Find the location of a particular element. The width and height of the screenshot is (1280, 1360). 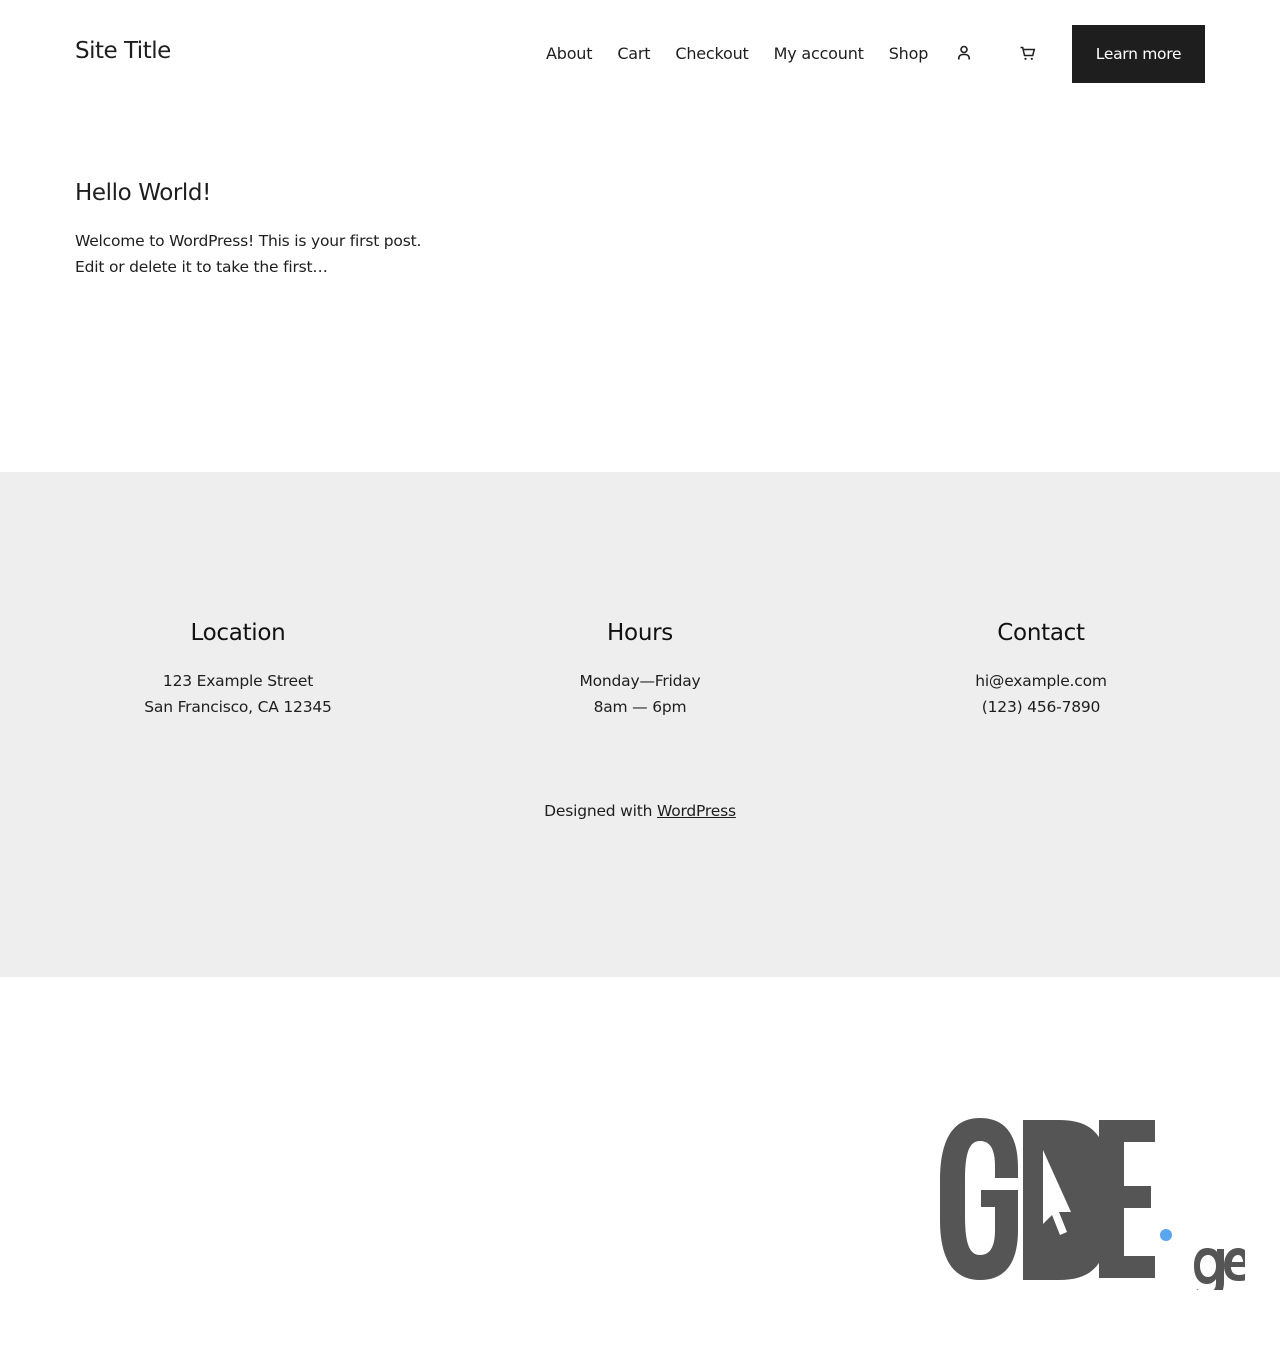

hours-text: Monday—Friday 8am — 6pm is located at coordinates (640, 694).